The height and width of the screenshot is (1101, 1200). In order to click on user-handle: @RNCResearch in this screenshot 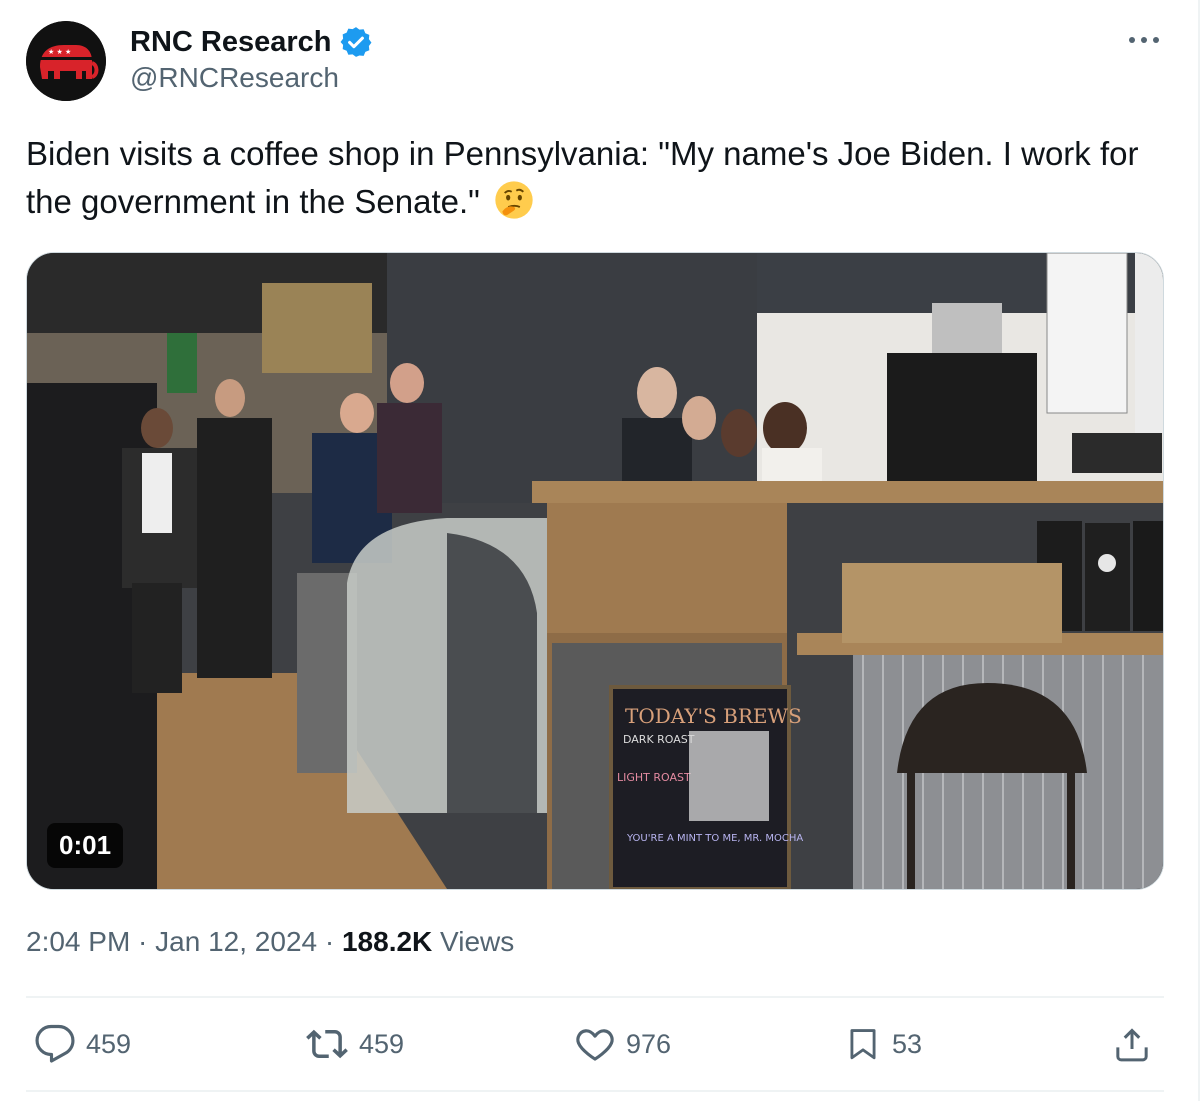, I will do `click(234, 78)`.